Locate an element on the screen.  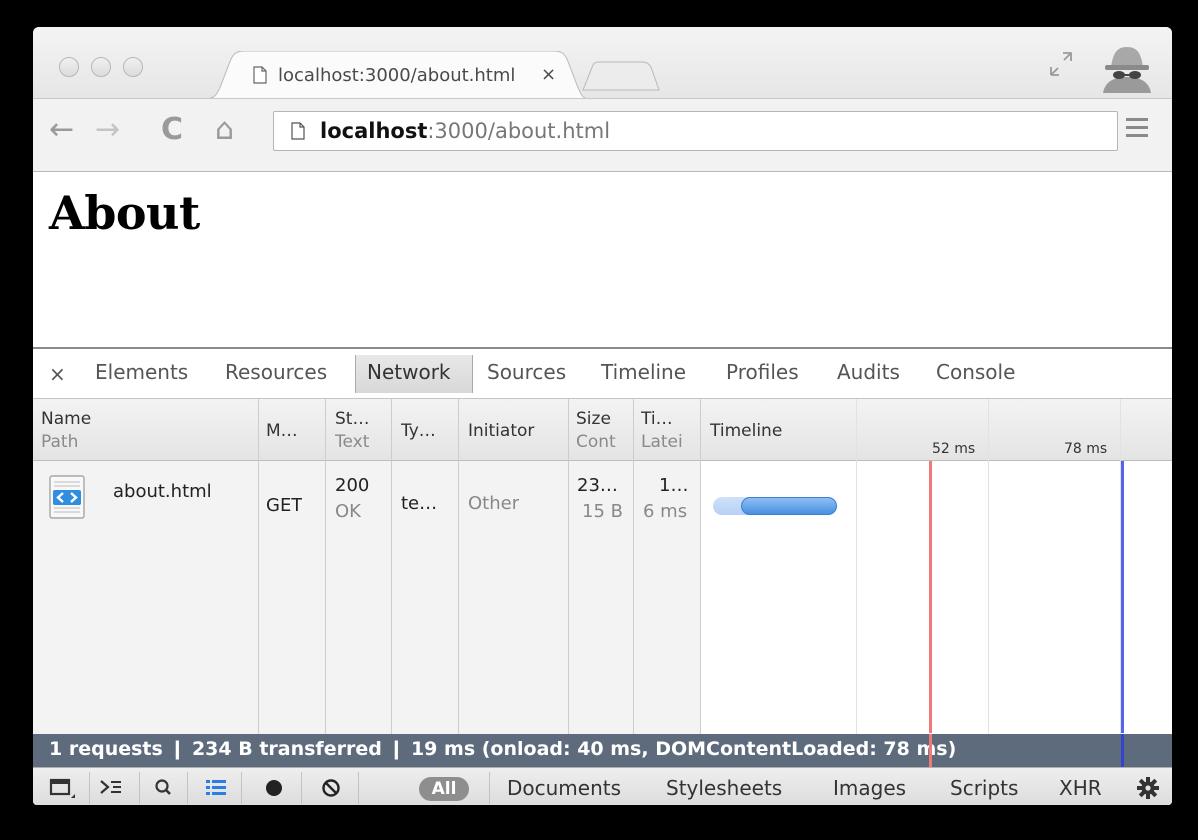
list-view-icon is located at coordinates (216, 788).